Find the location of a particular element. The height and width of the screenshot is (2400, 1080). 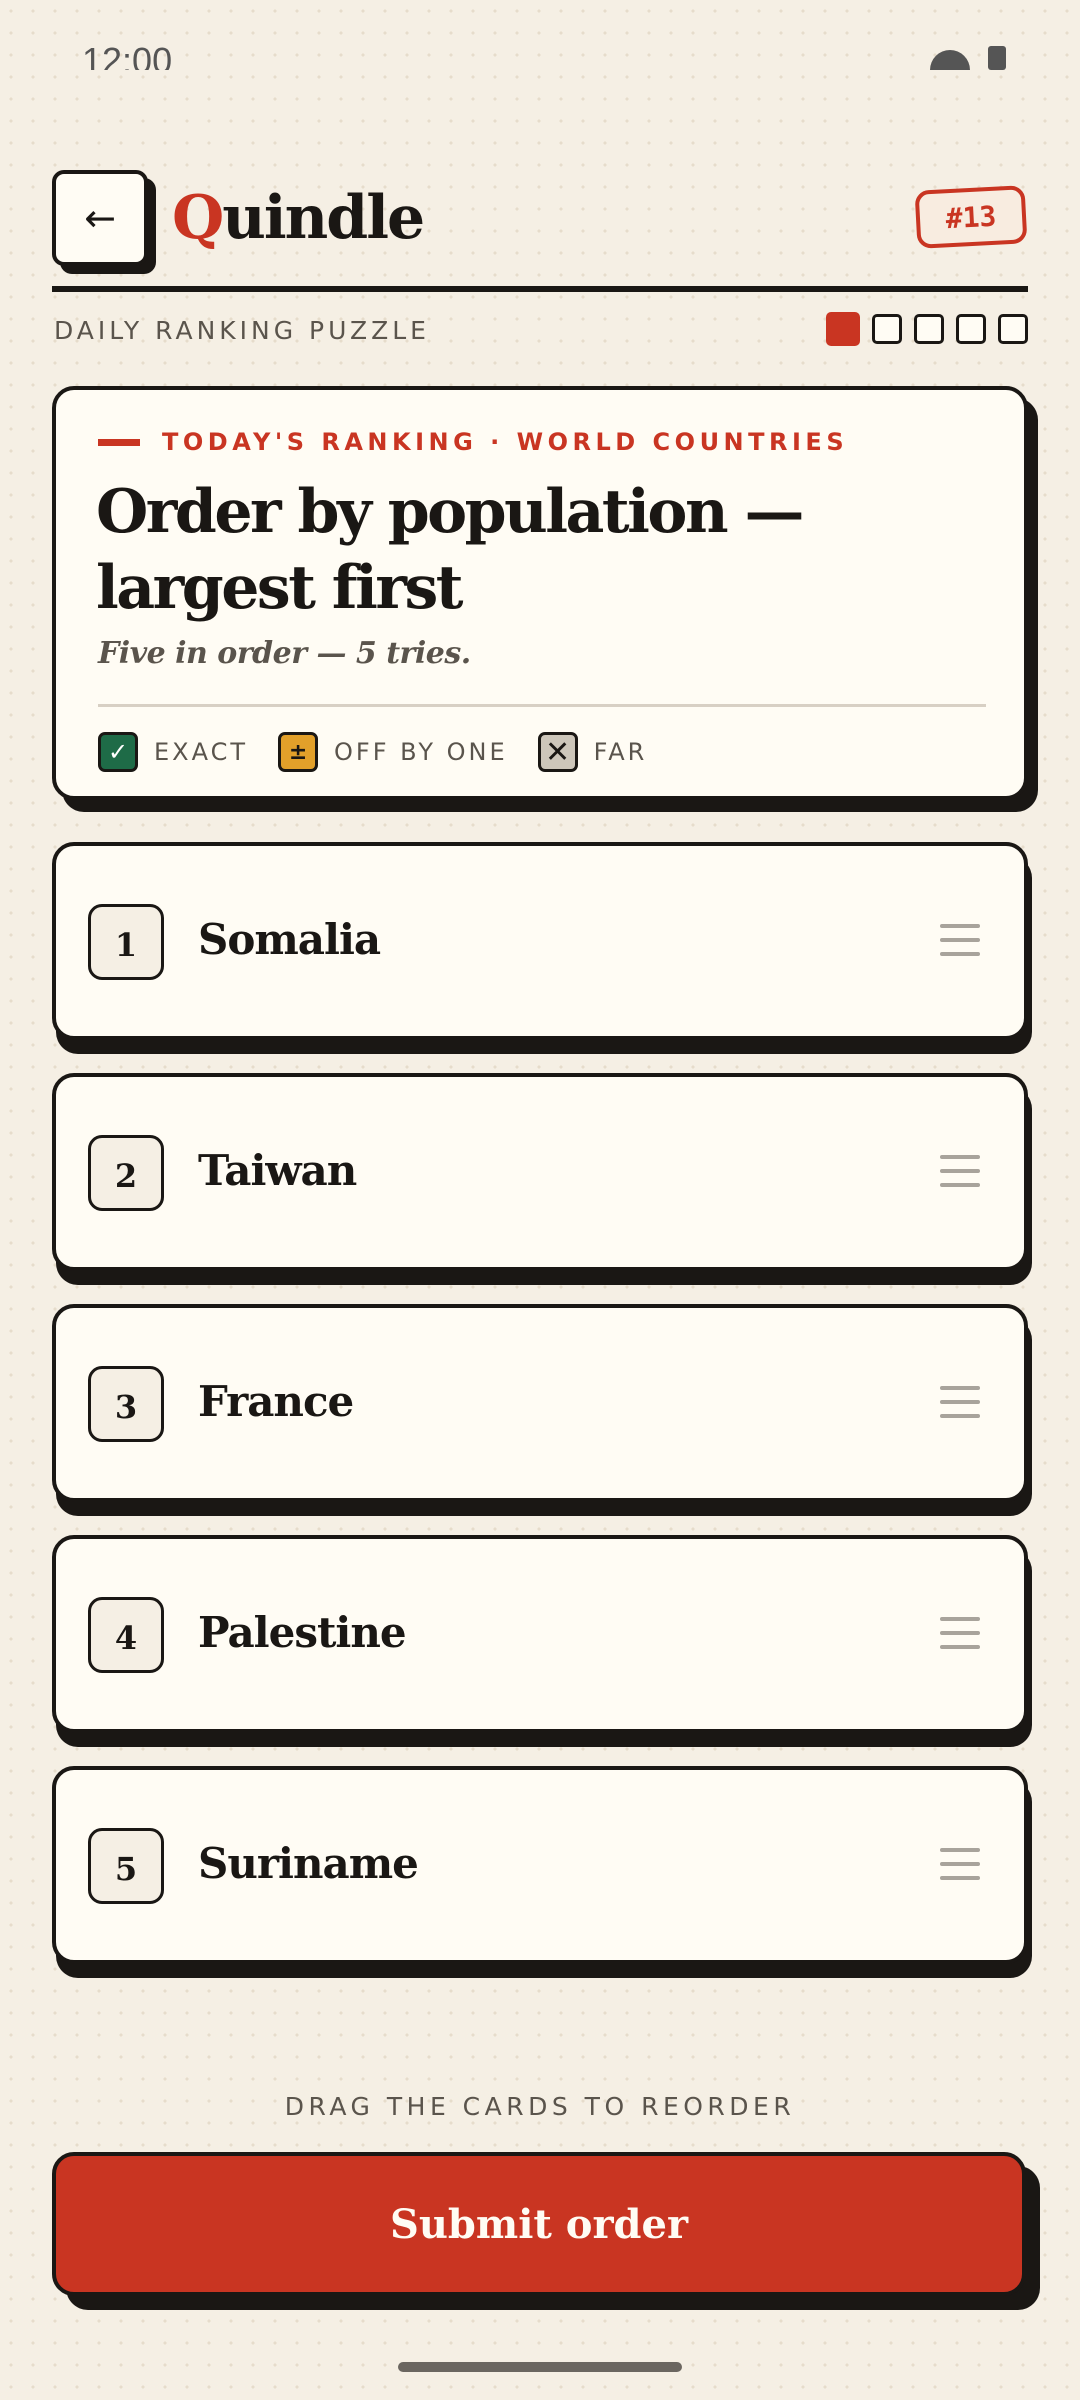

country-name: France is located at coordinates (276, 1401).